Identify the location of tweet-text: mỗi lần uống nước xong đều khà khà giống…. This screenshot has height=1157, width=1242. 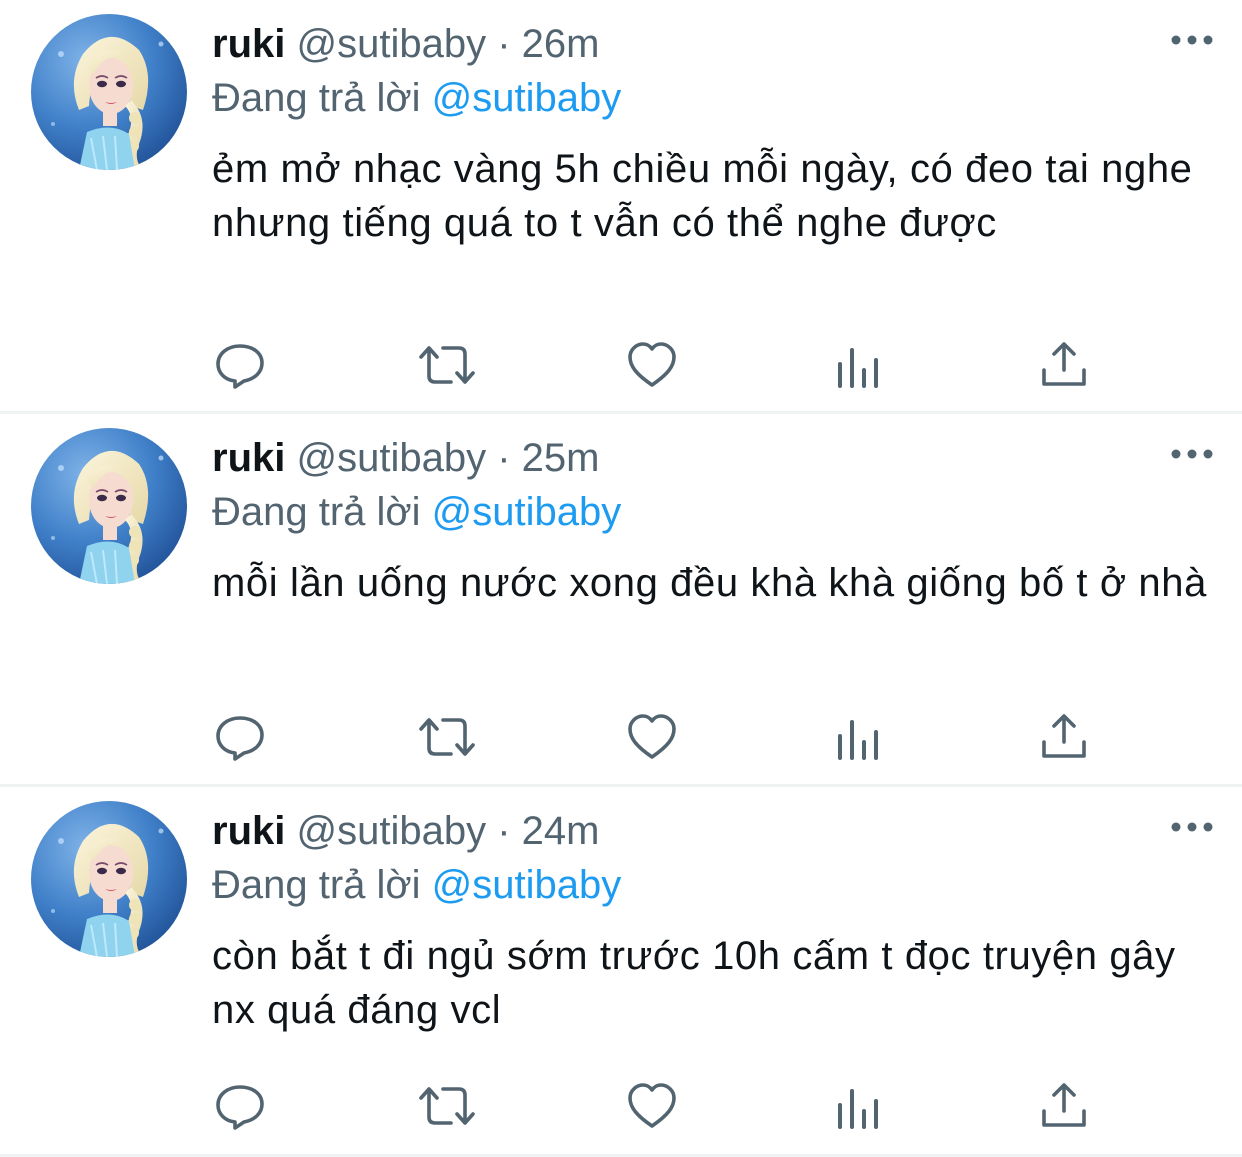
(709, 583).